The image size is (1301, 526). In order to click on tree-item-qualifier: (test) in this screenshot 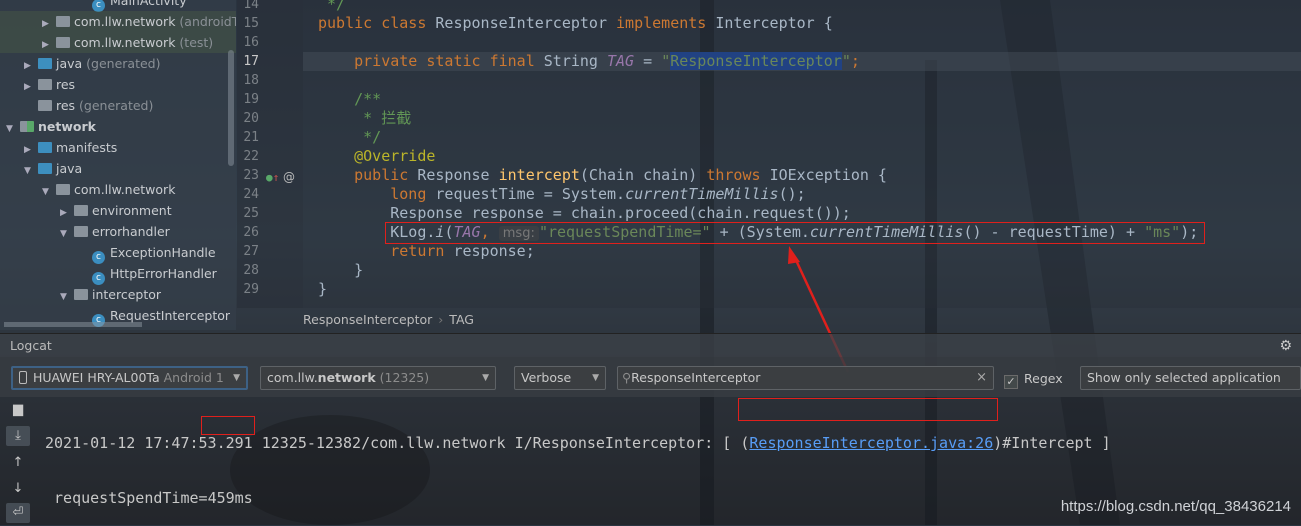, I will do `click(194, 42)`.